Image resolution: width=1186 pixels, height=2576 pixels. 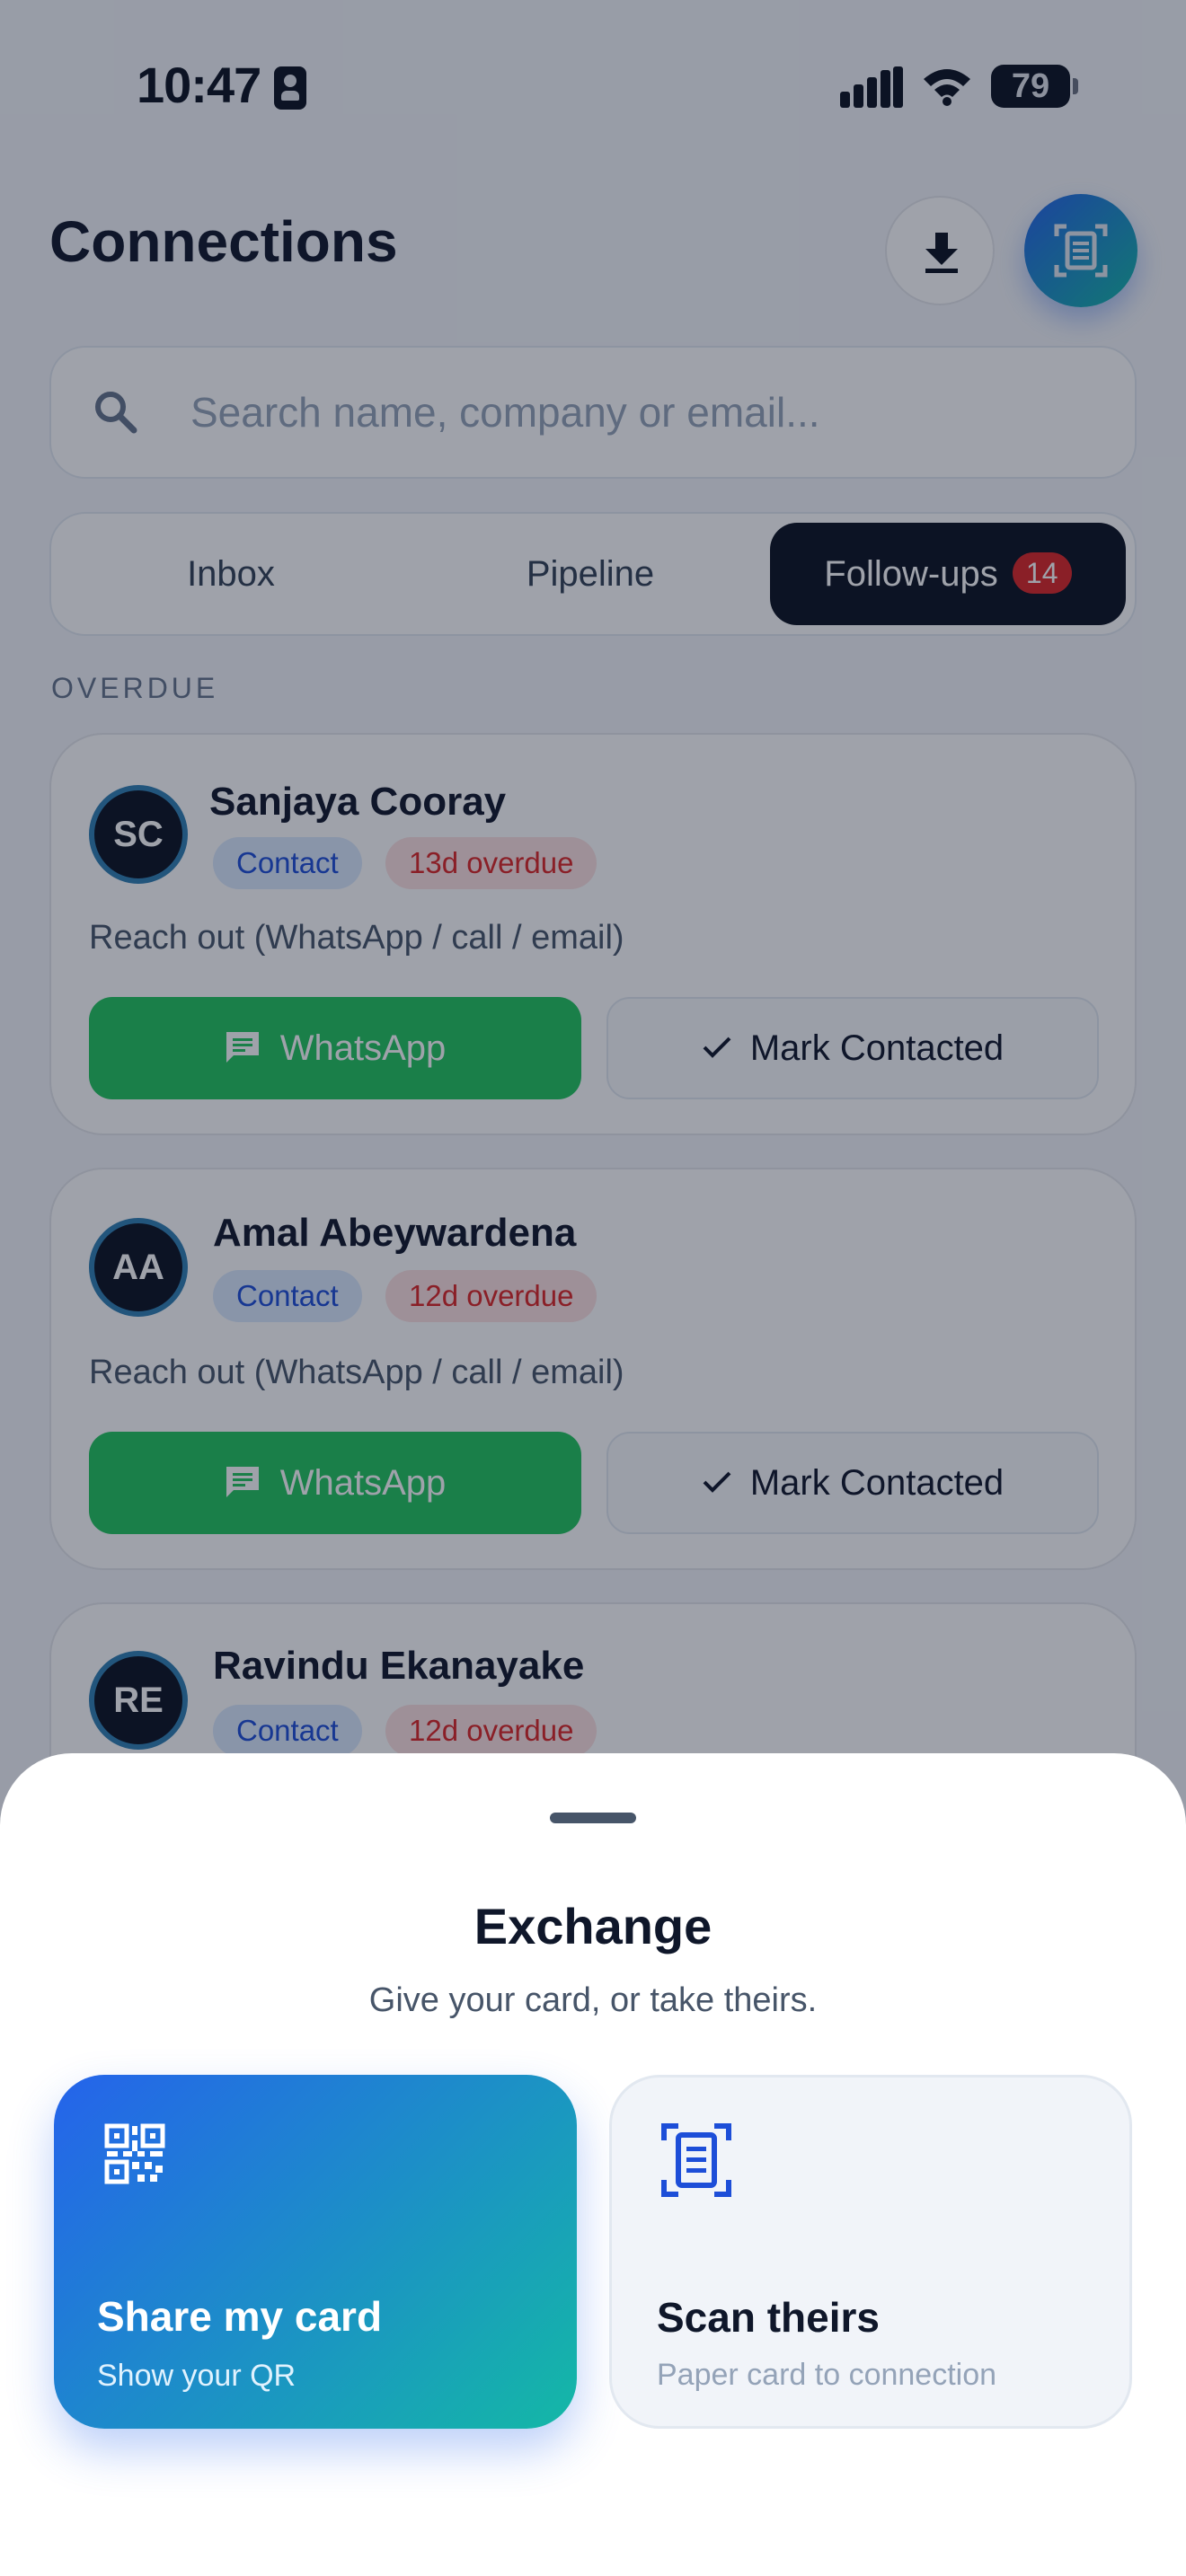 What do you see at coordinates (870, 2252) in the screenshot?
I see `scan-theirs-option: Scan theirs Paper card to connection` at bounding box center [870, 2252].